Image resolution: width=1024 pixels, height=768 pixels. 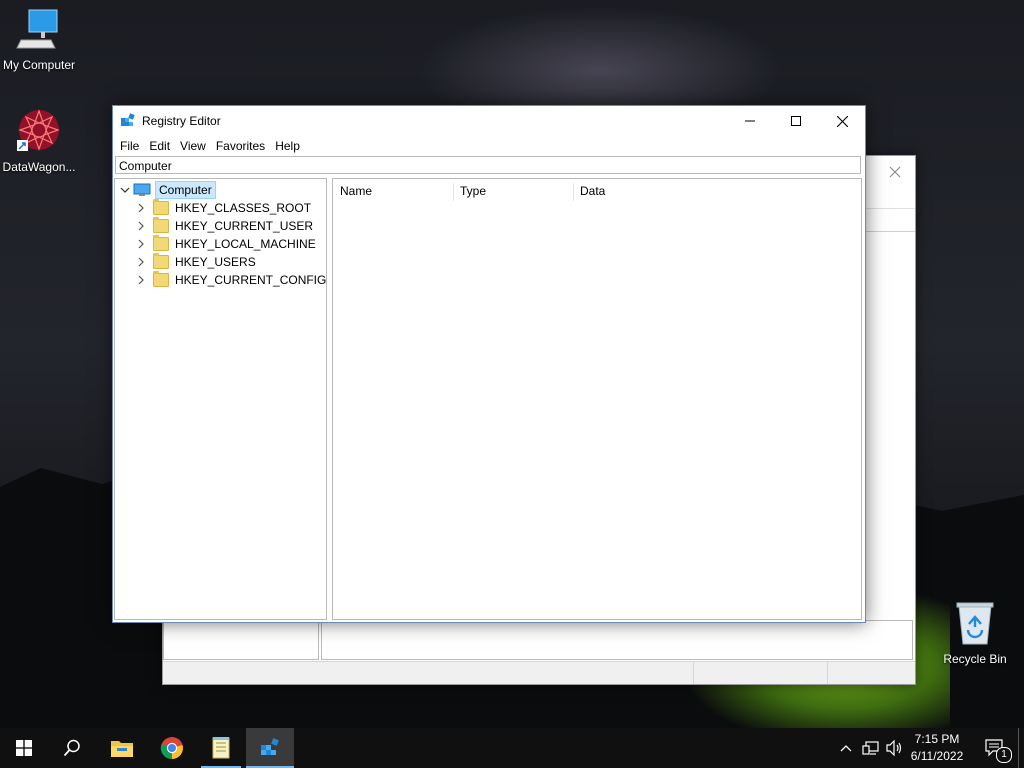 What do you see at coordinates (240, 146) in the screenshot?
I see `menu-favorites: Favorites` at bounding box center [240, 146].